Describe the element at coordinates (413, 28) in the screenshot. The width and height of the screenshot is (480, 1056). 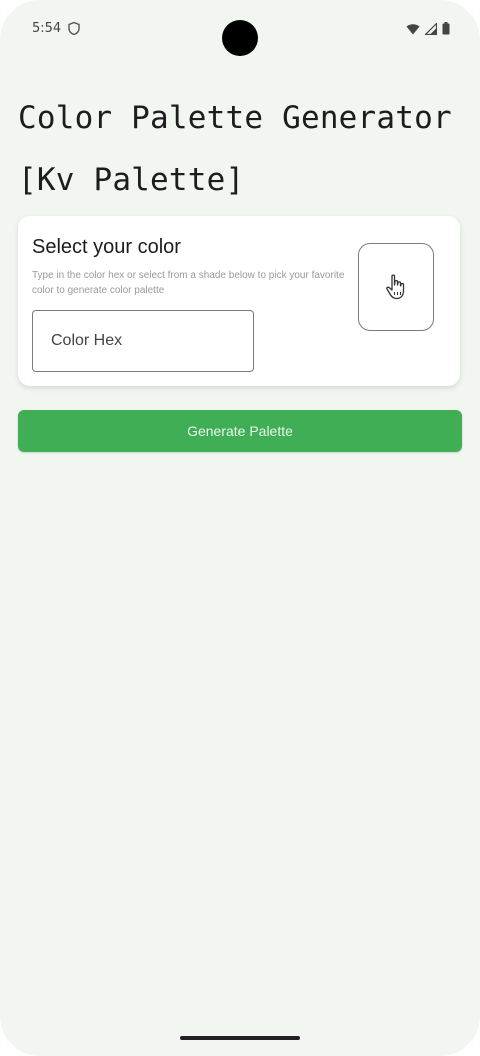
I see `wifi-icon` at that location.